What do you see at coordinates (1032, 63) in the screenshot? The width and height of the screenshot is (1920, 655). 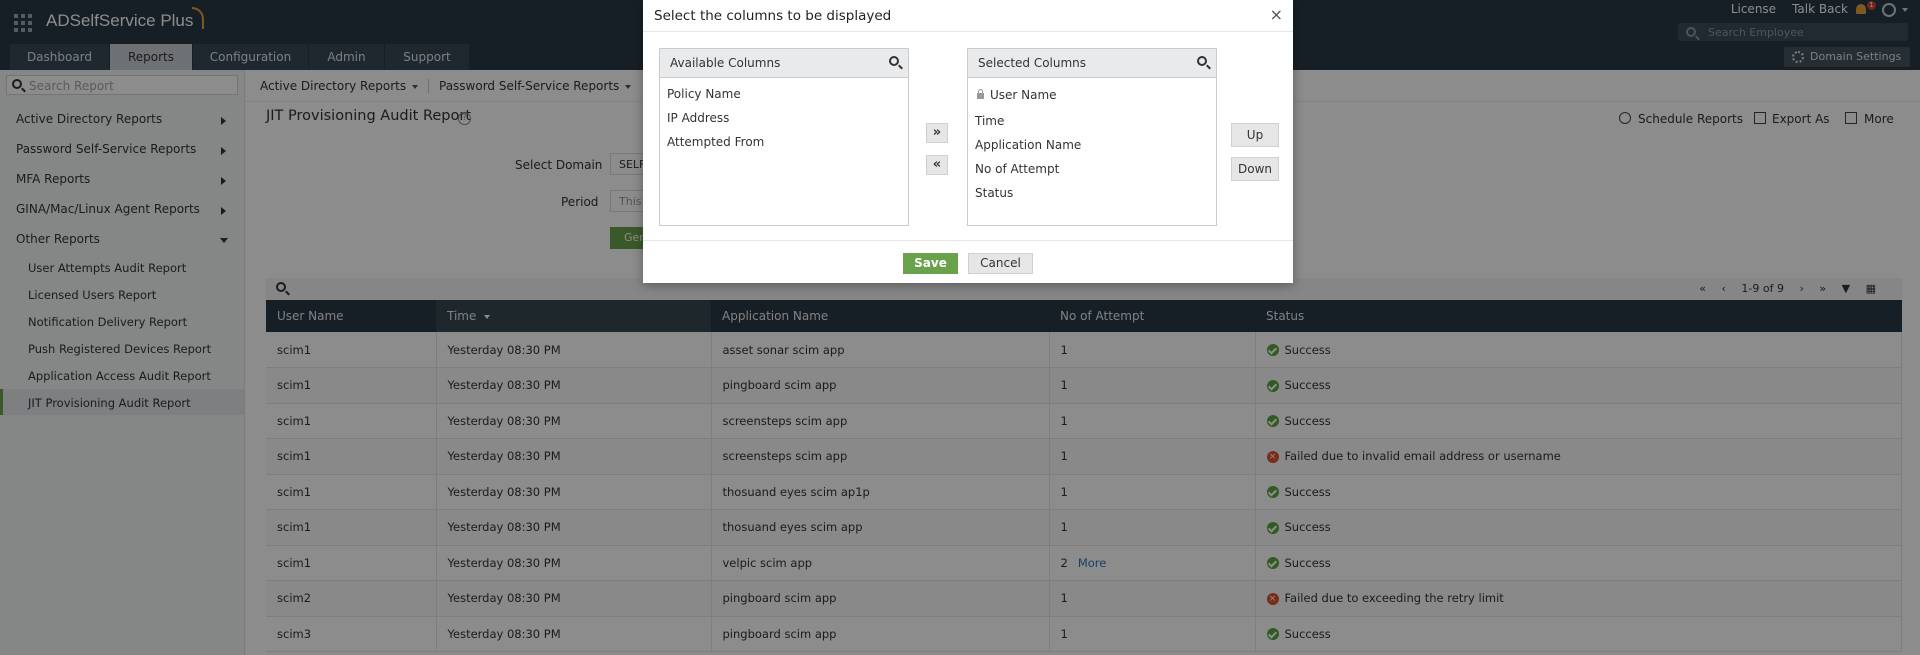 I see `selected-columns-title: Selected Columns` at bounding box center [1032, 63].